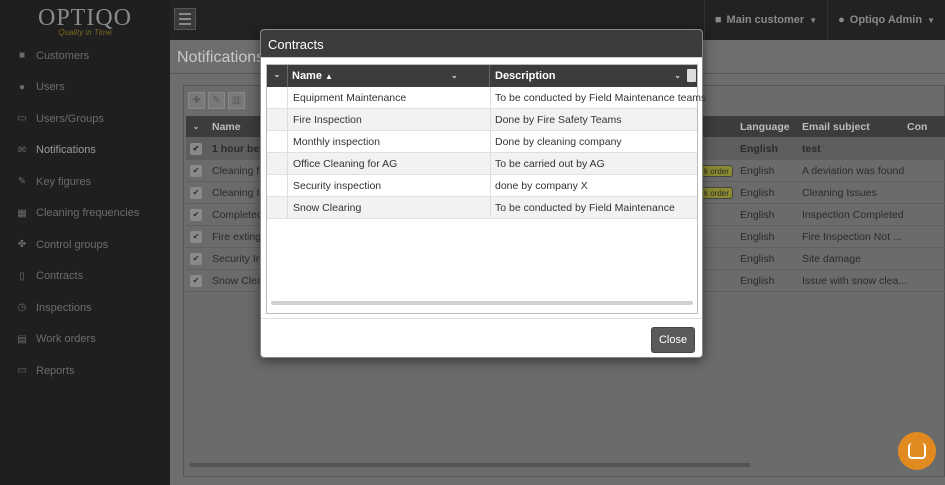 This screenshot has height=485, width=945. Describe the element at coordinates (196, 100) in the screenshot. I see `add-button: ✚` at that location.